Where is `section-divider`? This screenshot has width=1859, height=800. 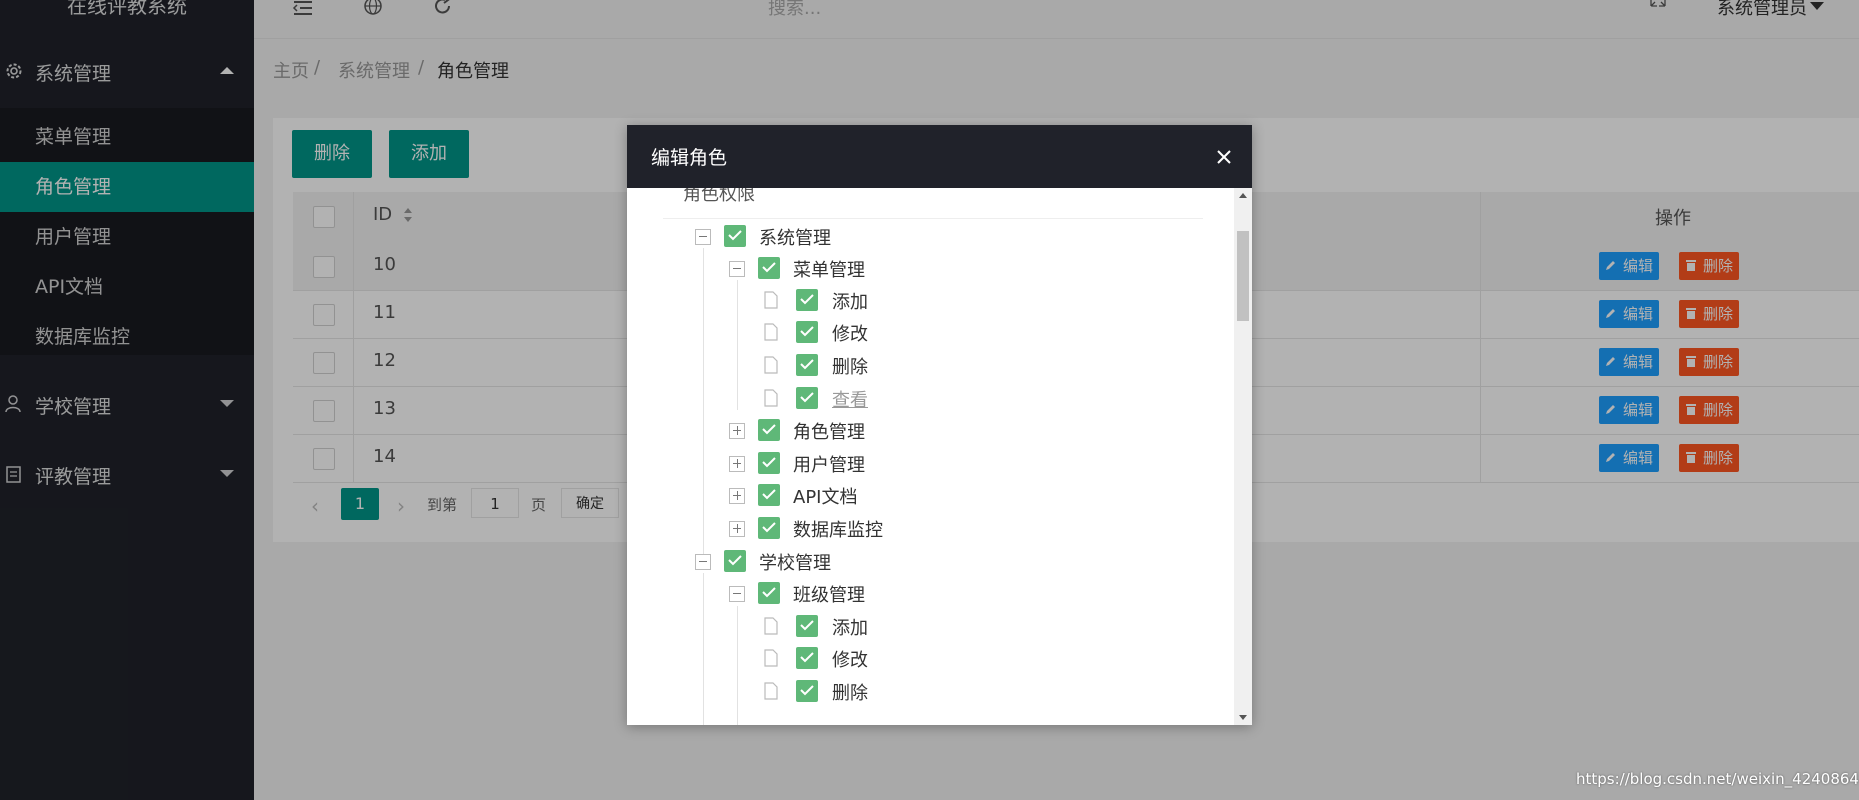
section-divider is located at coordinates (933, 218).